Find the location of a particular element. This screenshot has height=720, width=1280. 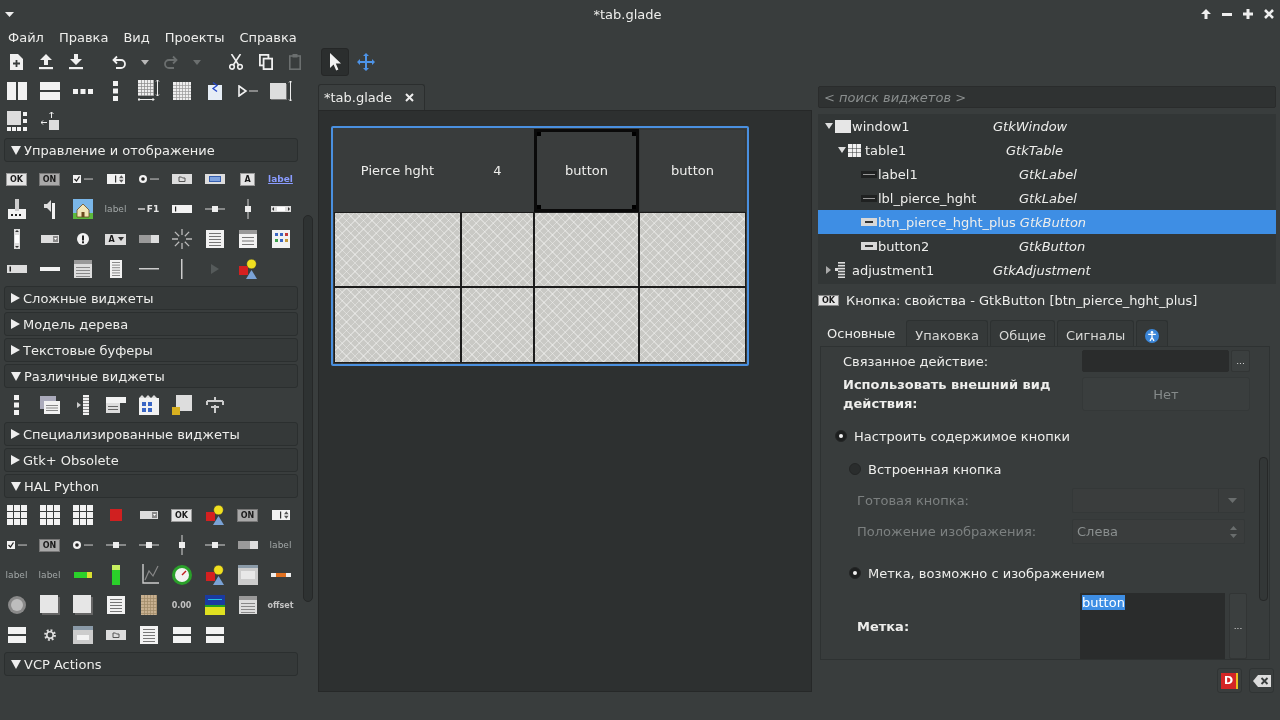

tree-row: label1 GtkLabel is located at coordinates (1047, 174).